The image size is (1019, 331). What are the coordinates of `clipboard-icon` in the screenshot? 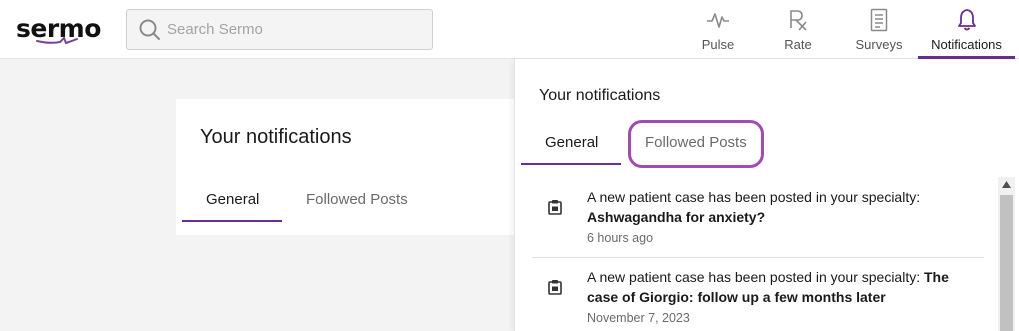 It's located at (879, 20).